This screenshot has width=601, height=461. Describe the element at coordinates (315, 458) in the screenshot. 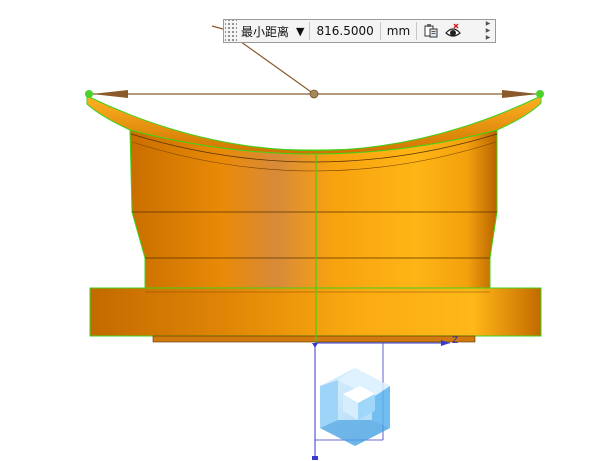

I see `triad-end-marker` at that location.